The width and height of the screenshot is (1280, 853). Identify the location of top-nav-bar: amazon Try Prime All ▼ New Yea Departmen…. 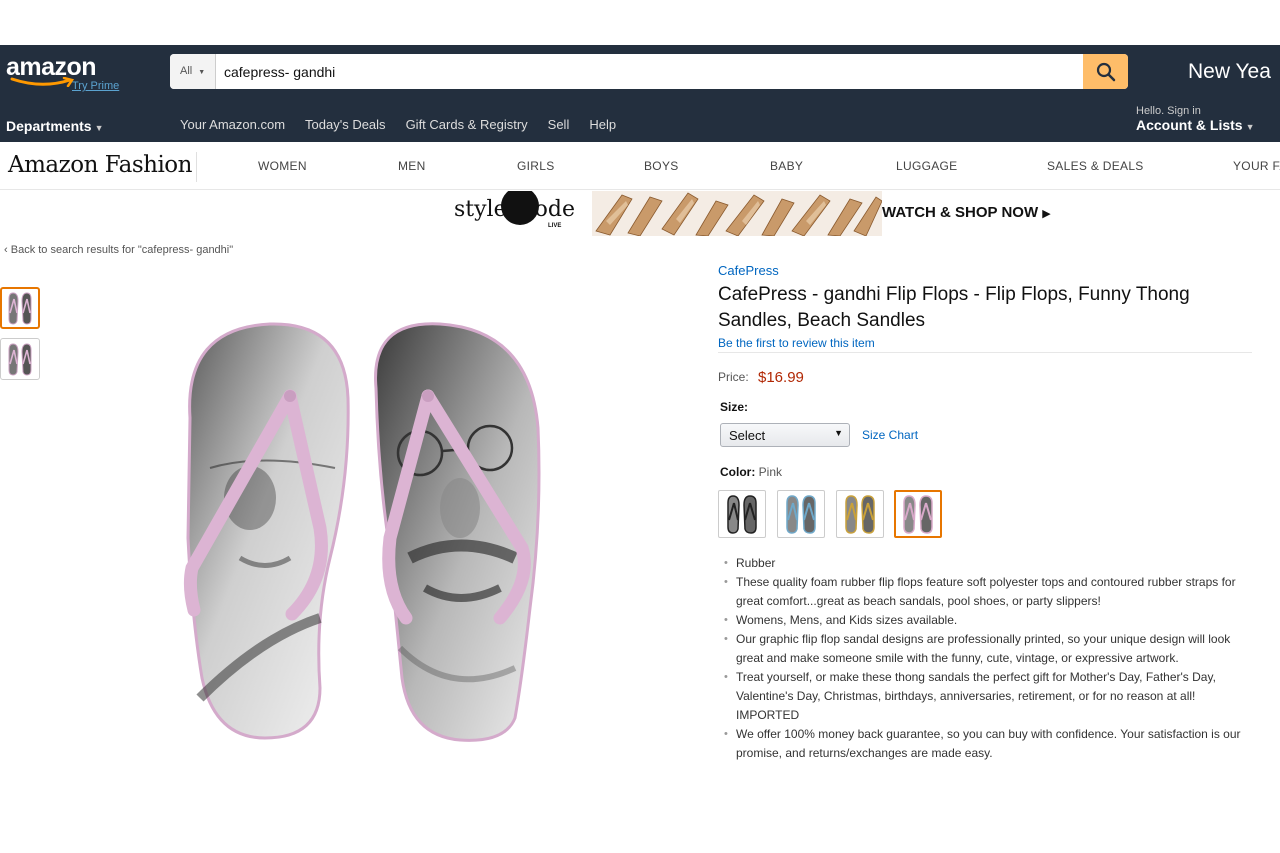
(640, 93).